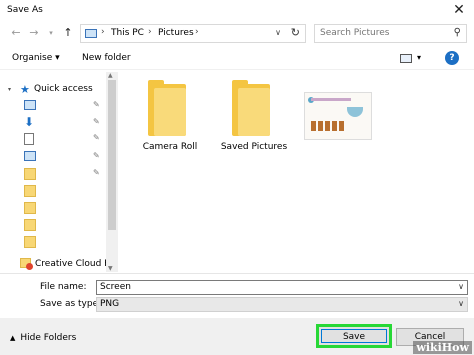 Image resolution: width=474 pixels, height=355 pixels. Describe the element at coordinates (9, 89) in the screenshot. I see `expand-chevron-icon: ▾` at that location.